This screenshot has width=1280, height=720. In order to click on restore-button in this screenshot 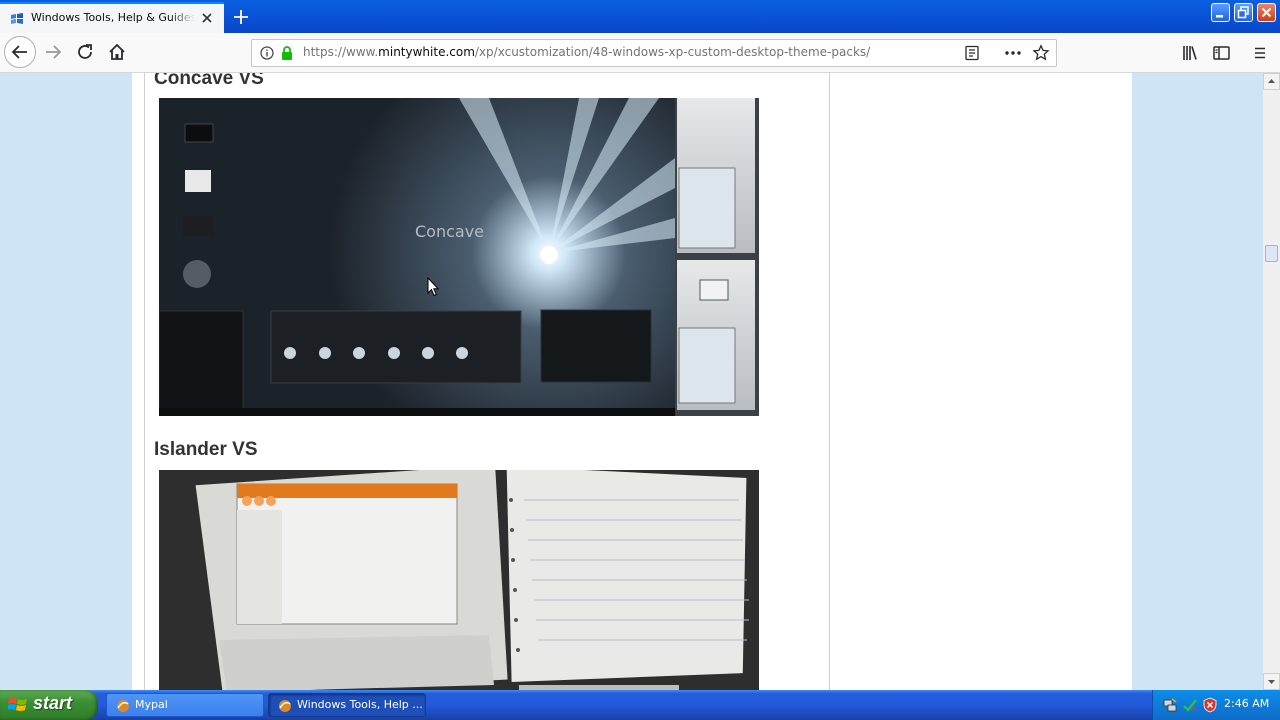, I will do `click(1243, 12)`.